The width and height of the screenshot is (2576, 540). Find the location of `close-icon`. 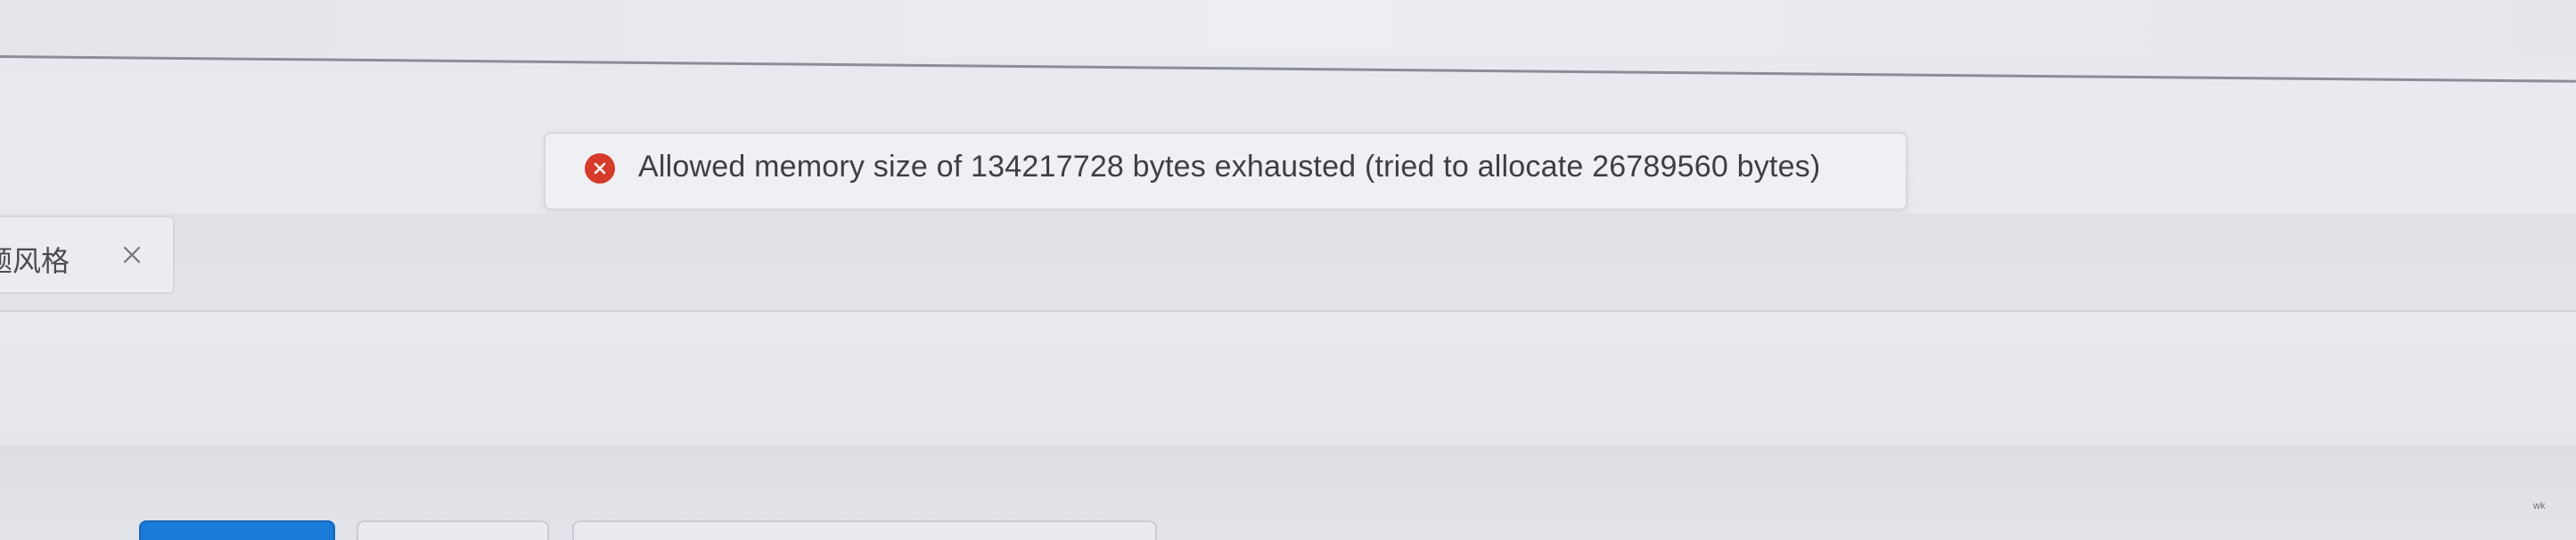

close-icon is located at coordinates (132, 255).